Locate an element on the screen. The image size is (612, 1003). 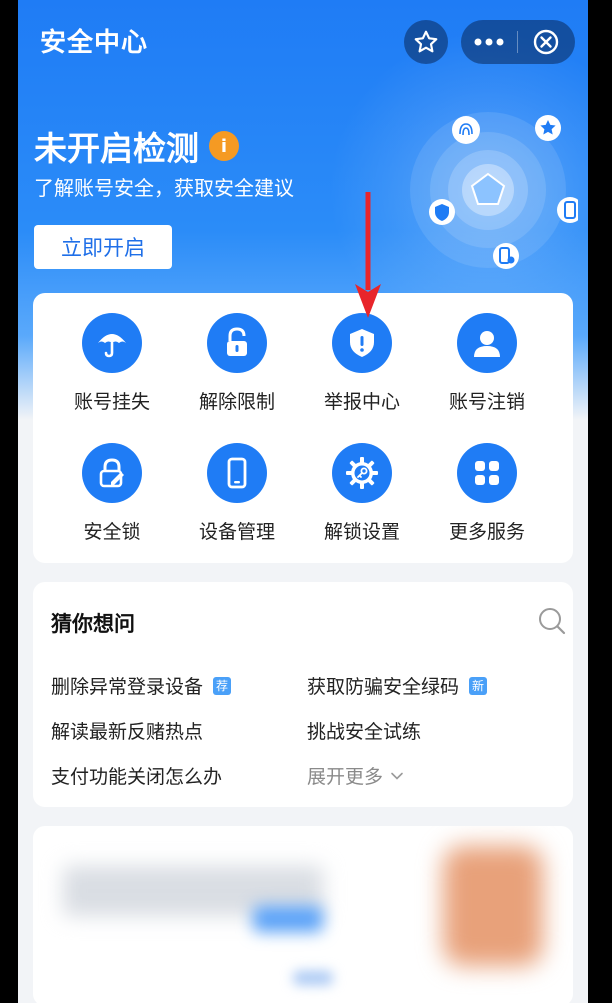
phone-icon is located at coordinates (237, 473).